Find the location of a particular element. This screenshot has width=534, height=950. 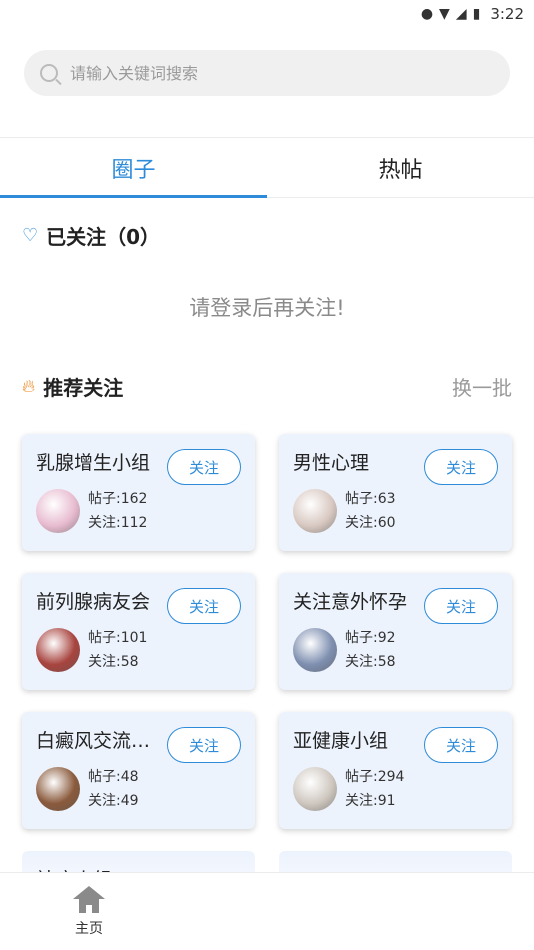

wifi-icon: ▼ is located at coordinates (444, 14).